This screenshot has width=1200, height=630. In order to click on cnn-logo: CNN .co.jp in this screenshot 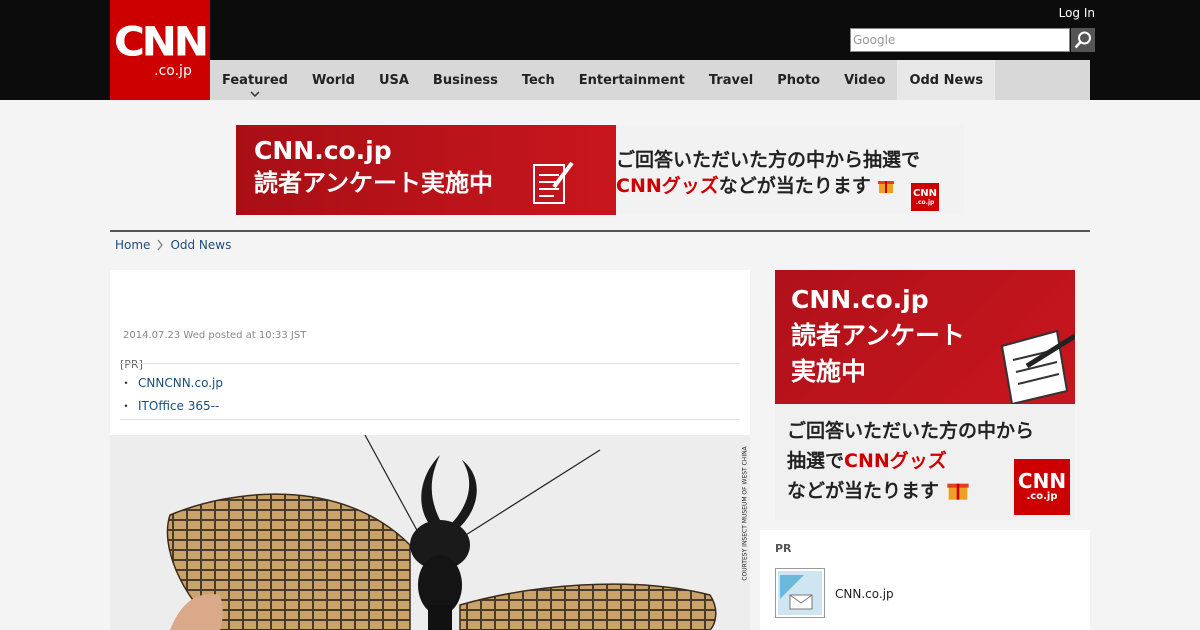, I will do `click(160, 50)`.